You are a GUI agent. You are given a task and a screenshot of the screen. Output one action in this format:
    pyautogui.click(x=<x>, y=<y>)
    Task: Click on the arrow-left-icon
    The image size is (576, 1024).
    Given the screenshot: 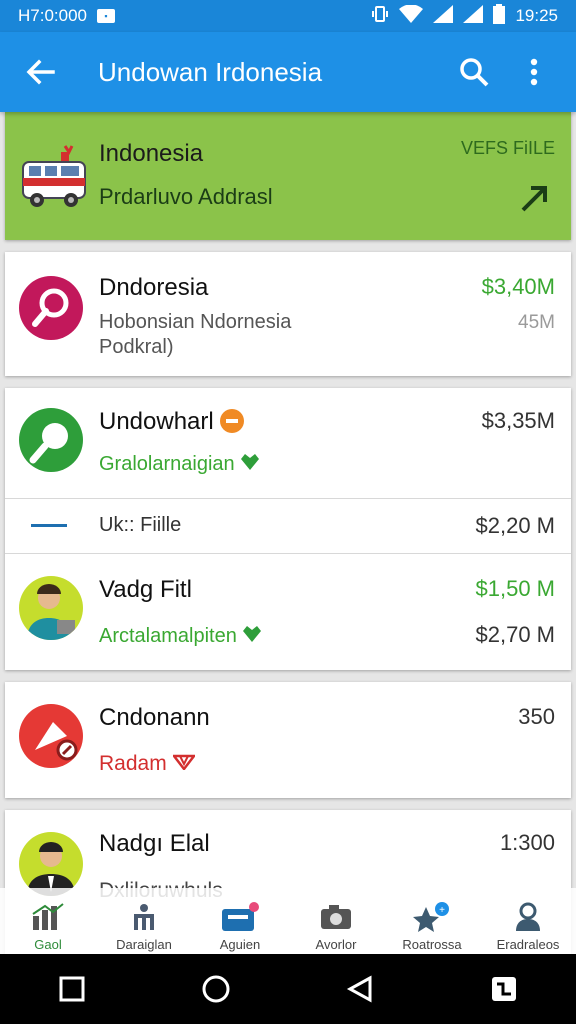 What is the action you would take?
    pyautogui.click(x=40, y=72)
    